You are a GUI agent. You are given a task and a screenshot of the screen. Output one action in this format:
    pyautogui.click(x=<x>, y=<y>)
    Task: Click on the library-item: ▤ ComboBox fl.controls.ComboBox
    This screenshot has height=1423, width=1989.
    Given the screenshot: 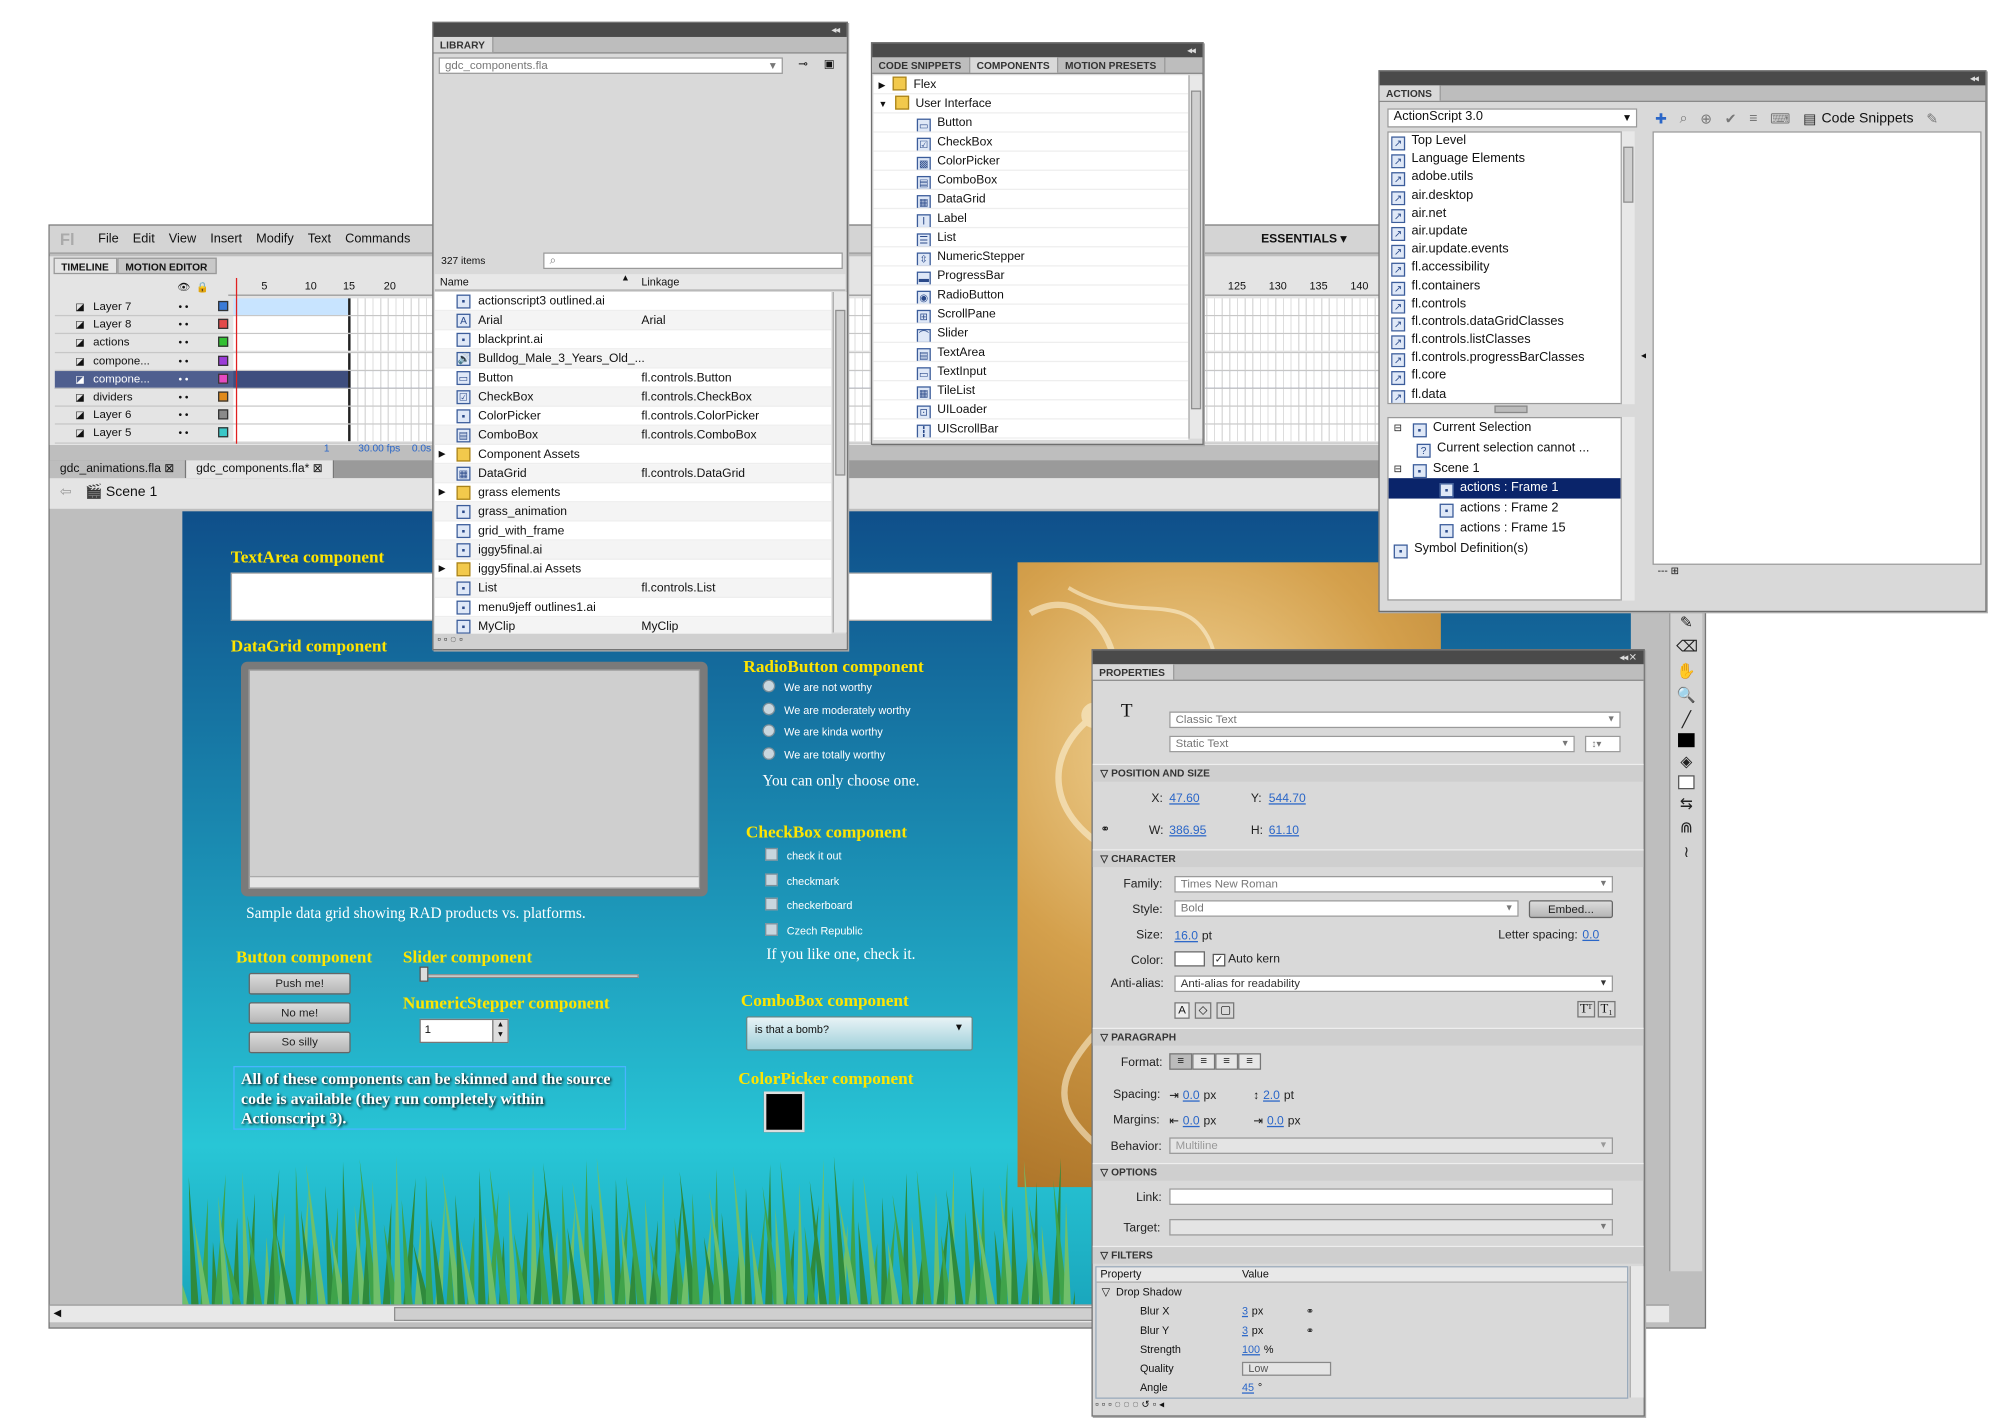 What is the action you would take?
    pyautogui.click(x=633, y=435)
    